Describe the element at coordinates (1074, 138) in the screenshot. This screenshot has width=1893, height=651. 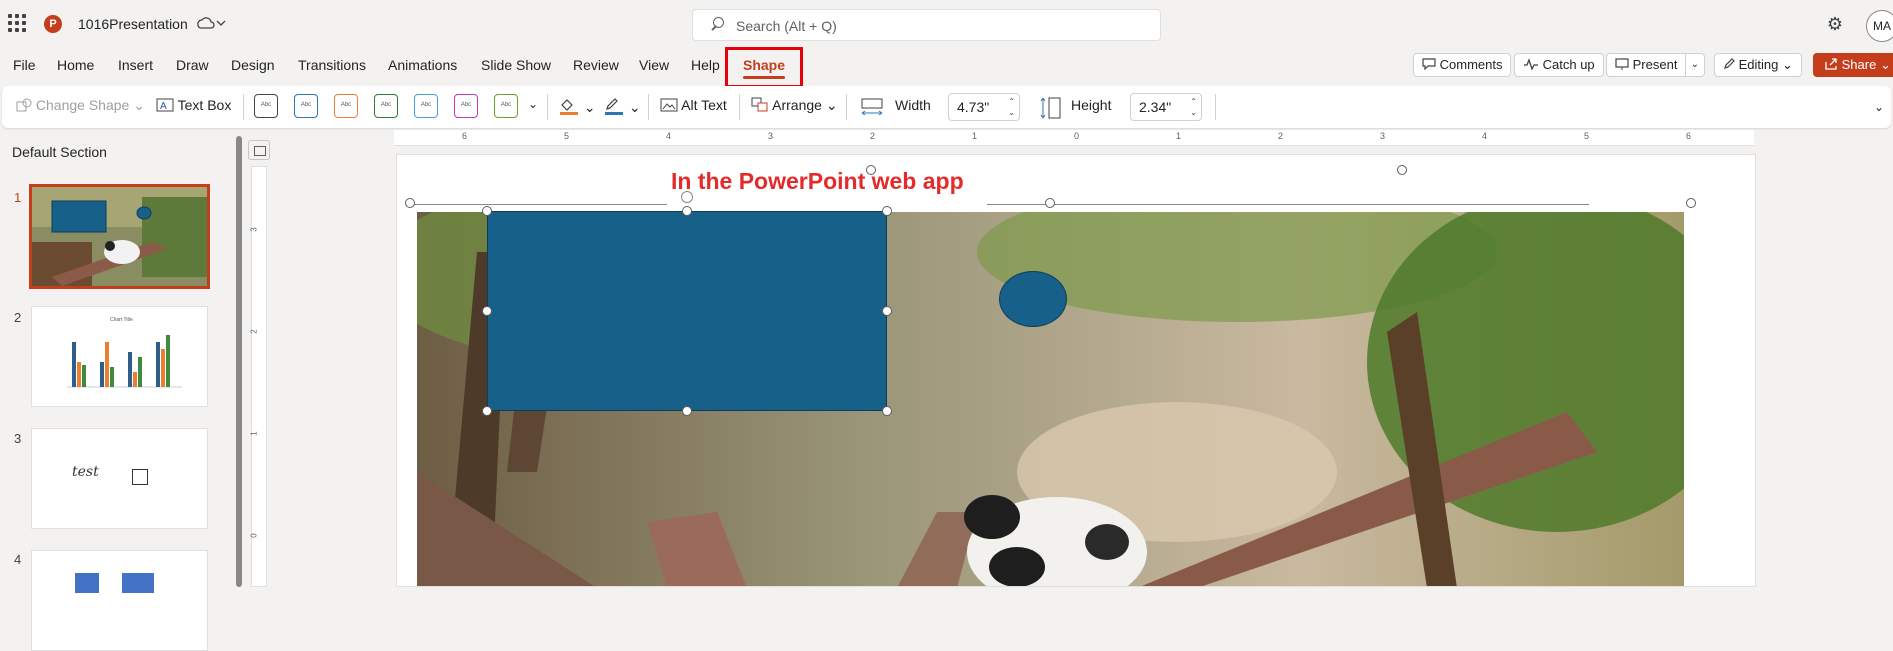
I see `horizontal-ruler: 6 5 4 3 2 1 0 1 2 3 4 5 6` at that location.